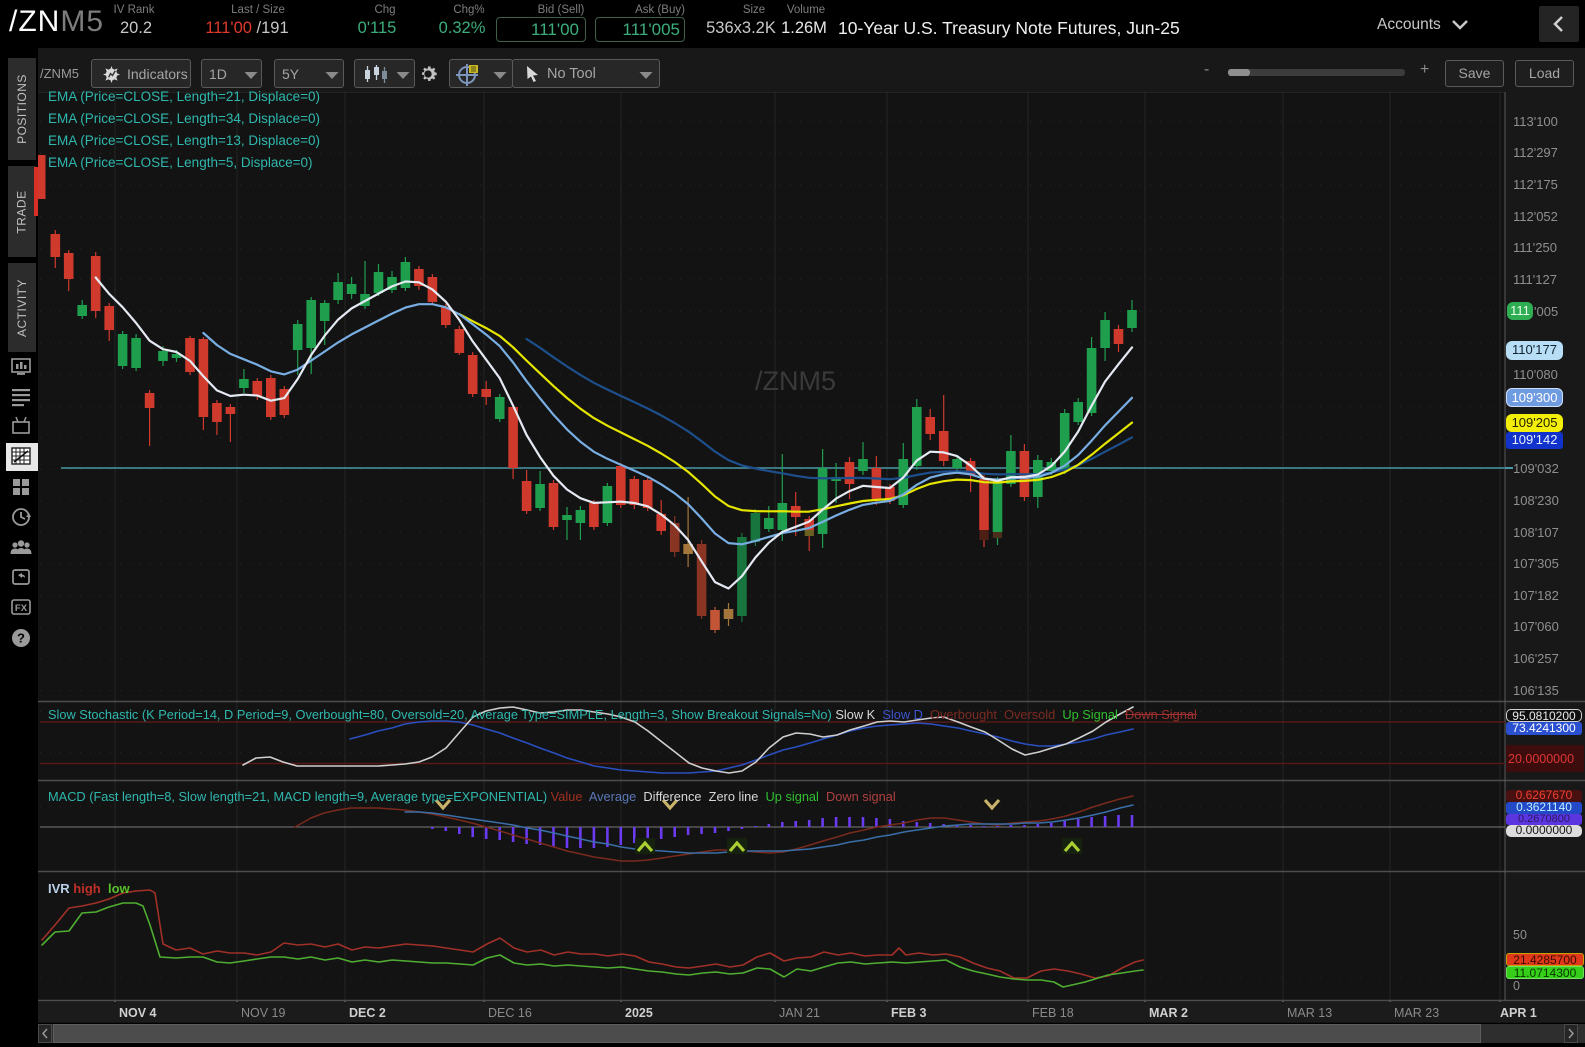 Image resolution: width=1585 pixels, height=1047 pixels. I want to click on svg-text: /ZNM5, so click(795, 381).